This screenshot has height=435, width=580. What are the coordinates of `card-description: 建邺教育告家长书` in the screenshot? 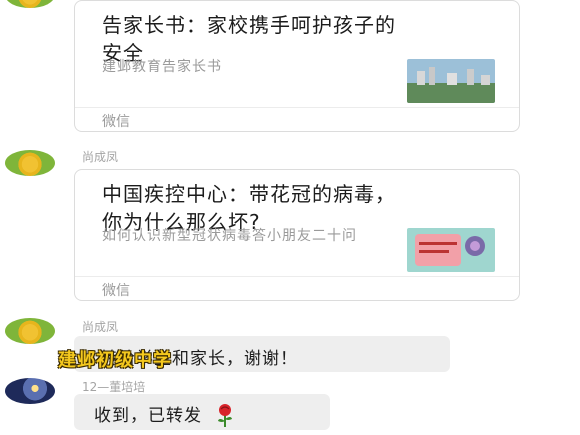 It's located at (162, 67).